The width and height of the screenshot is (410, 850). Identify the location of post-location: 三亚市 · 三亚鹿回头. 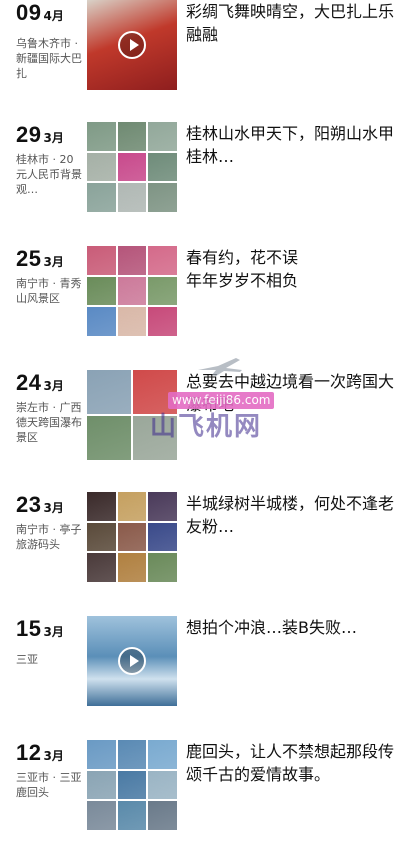
(49, 785).